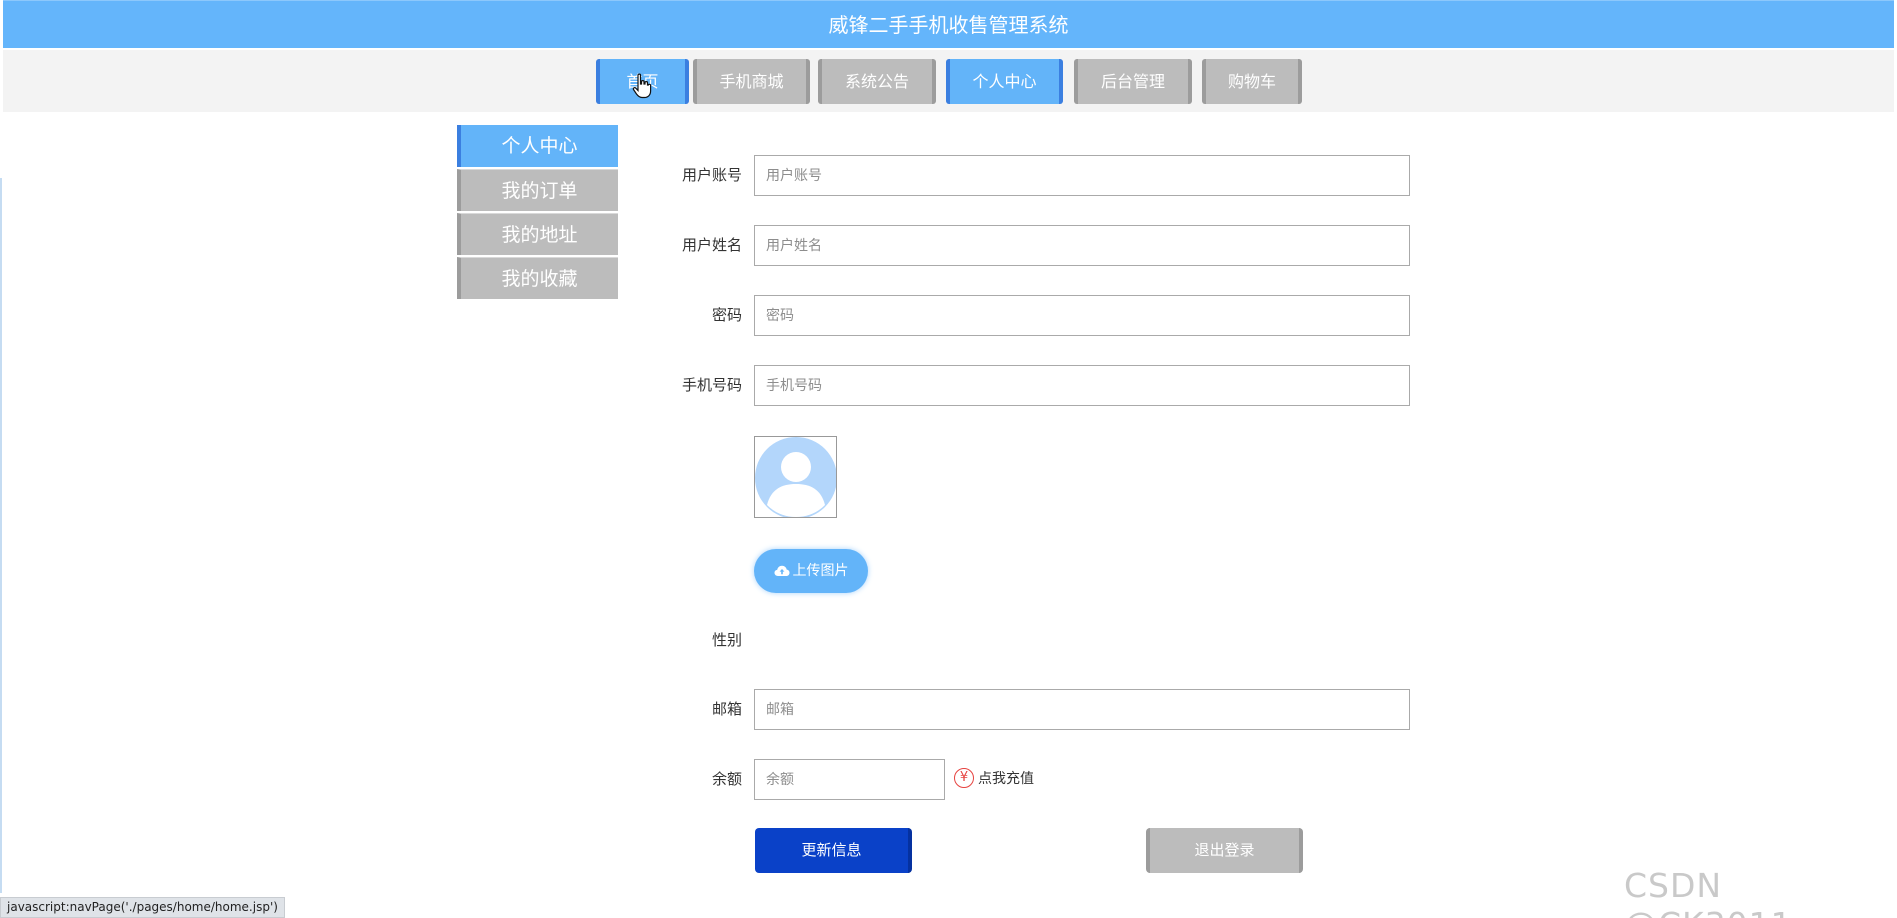 The image size is (1897, 918). Describe the element at coordinates (537, 146) in the screenshot. I see `sidebar-item-personal-center: 个人中心` at that location.